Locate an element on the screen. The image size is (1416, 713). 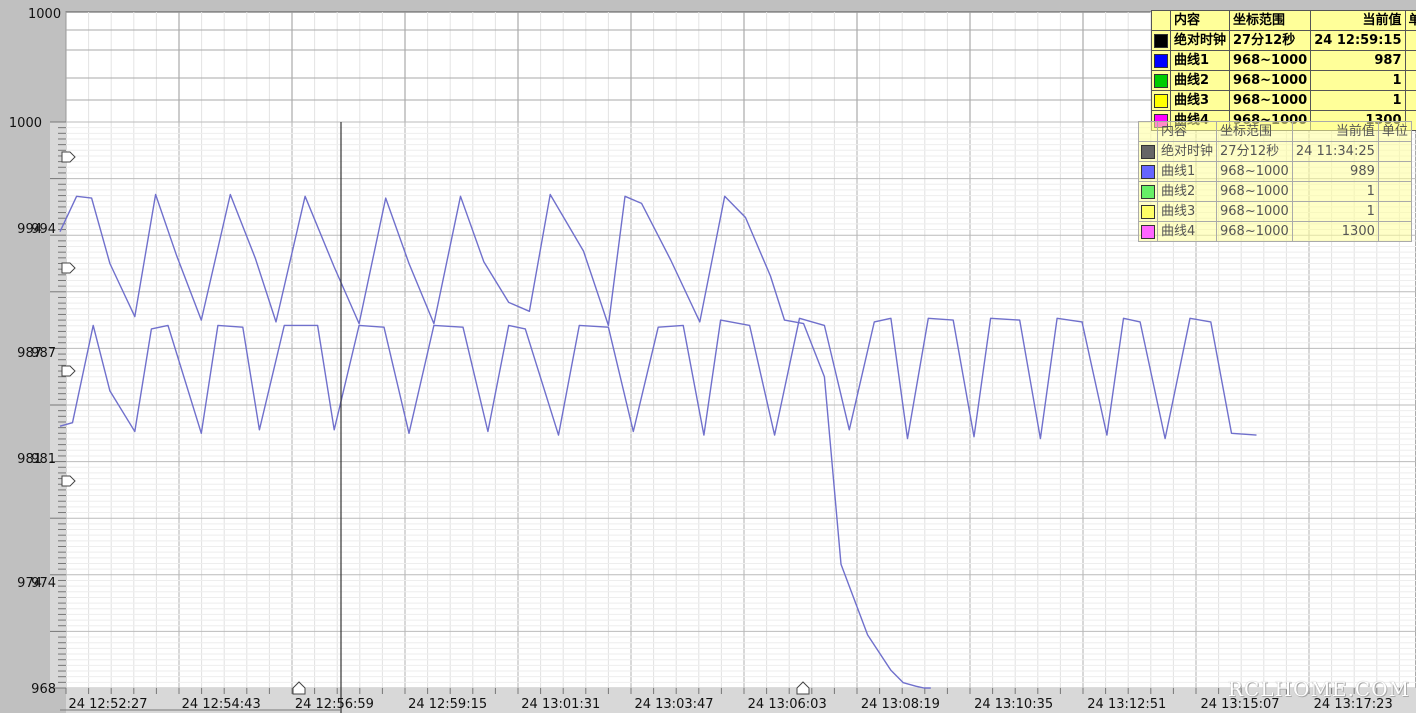
legend-current-row: 曲线2 968~1000 1 is located at coordinates (1283, 80).